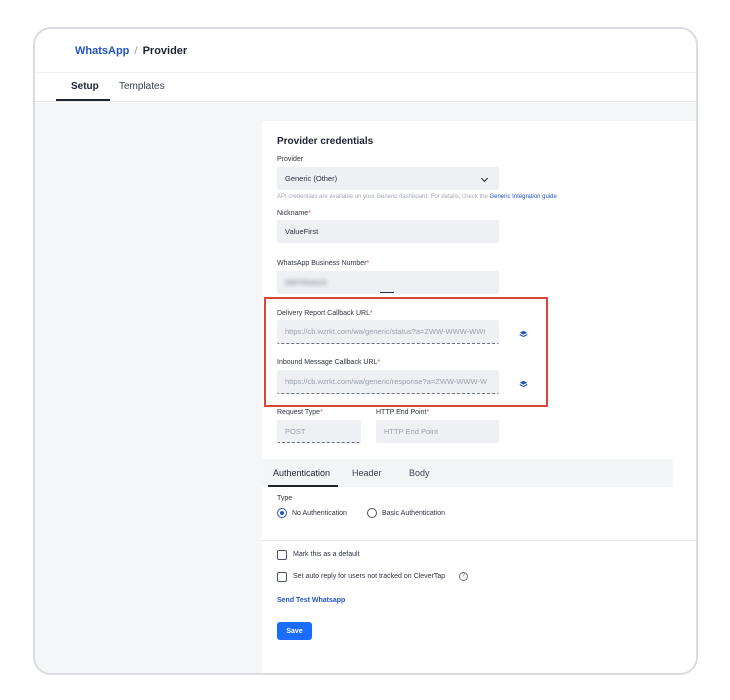  I want to click on provider-value: Generic (Other), so click(311, 178).